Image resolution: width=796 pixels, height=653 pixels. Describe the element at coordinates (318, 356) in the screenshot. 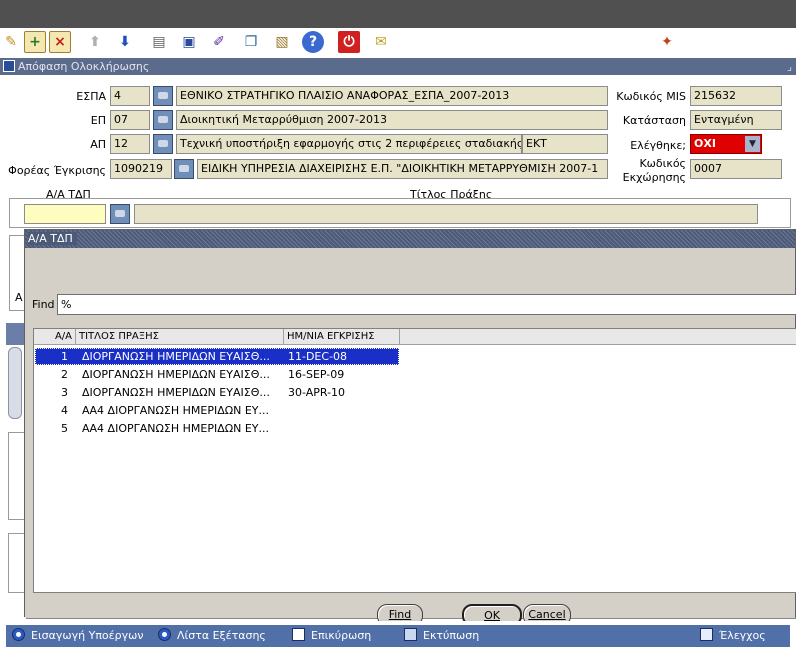

I see `row-date: 11-DEC-08` at that location.